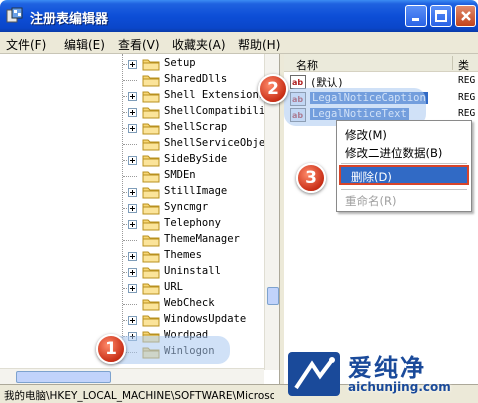 This screenshot has height=403, width=478. What do you see at coordinates (239, 16) in the screenshot?
I see `title-bar: 注册表编辑器` at bounding box center [239, 16].